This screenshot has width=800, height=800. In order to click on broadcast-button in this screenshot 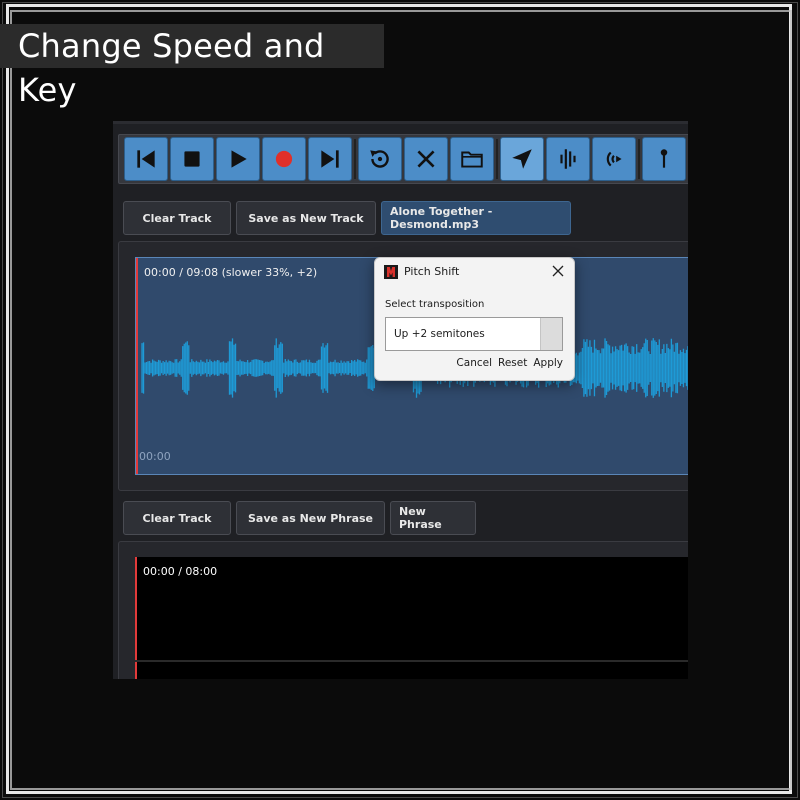, I will do `click(614, 159)`.